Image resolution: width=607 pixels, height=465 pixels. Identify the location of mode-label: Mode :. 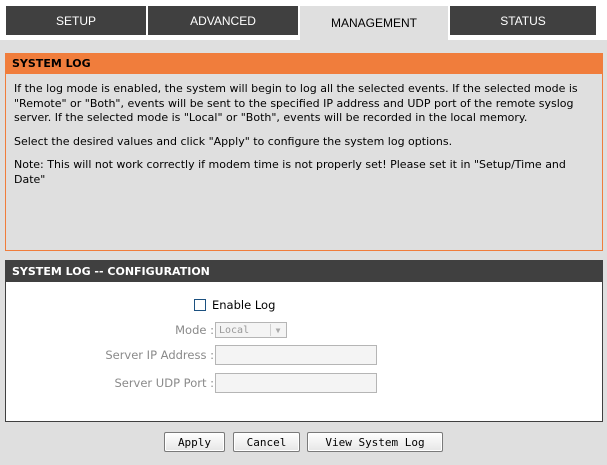
(194, 330).